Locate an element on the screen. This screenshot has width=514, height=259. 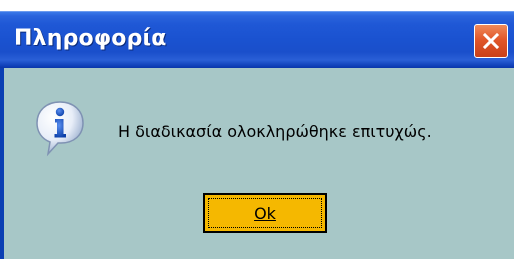
close-icon is located at coordinates (491, 41).